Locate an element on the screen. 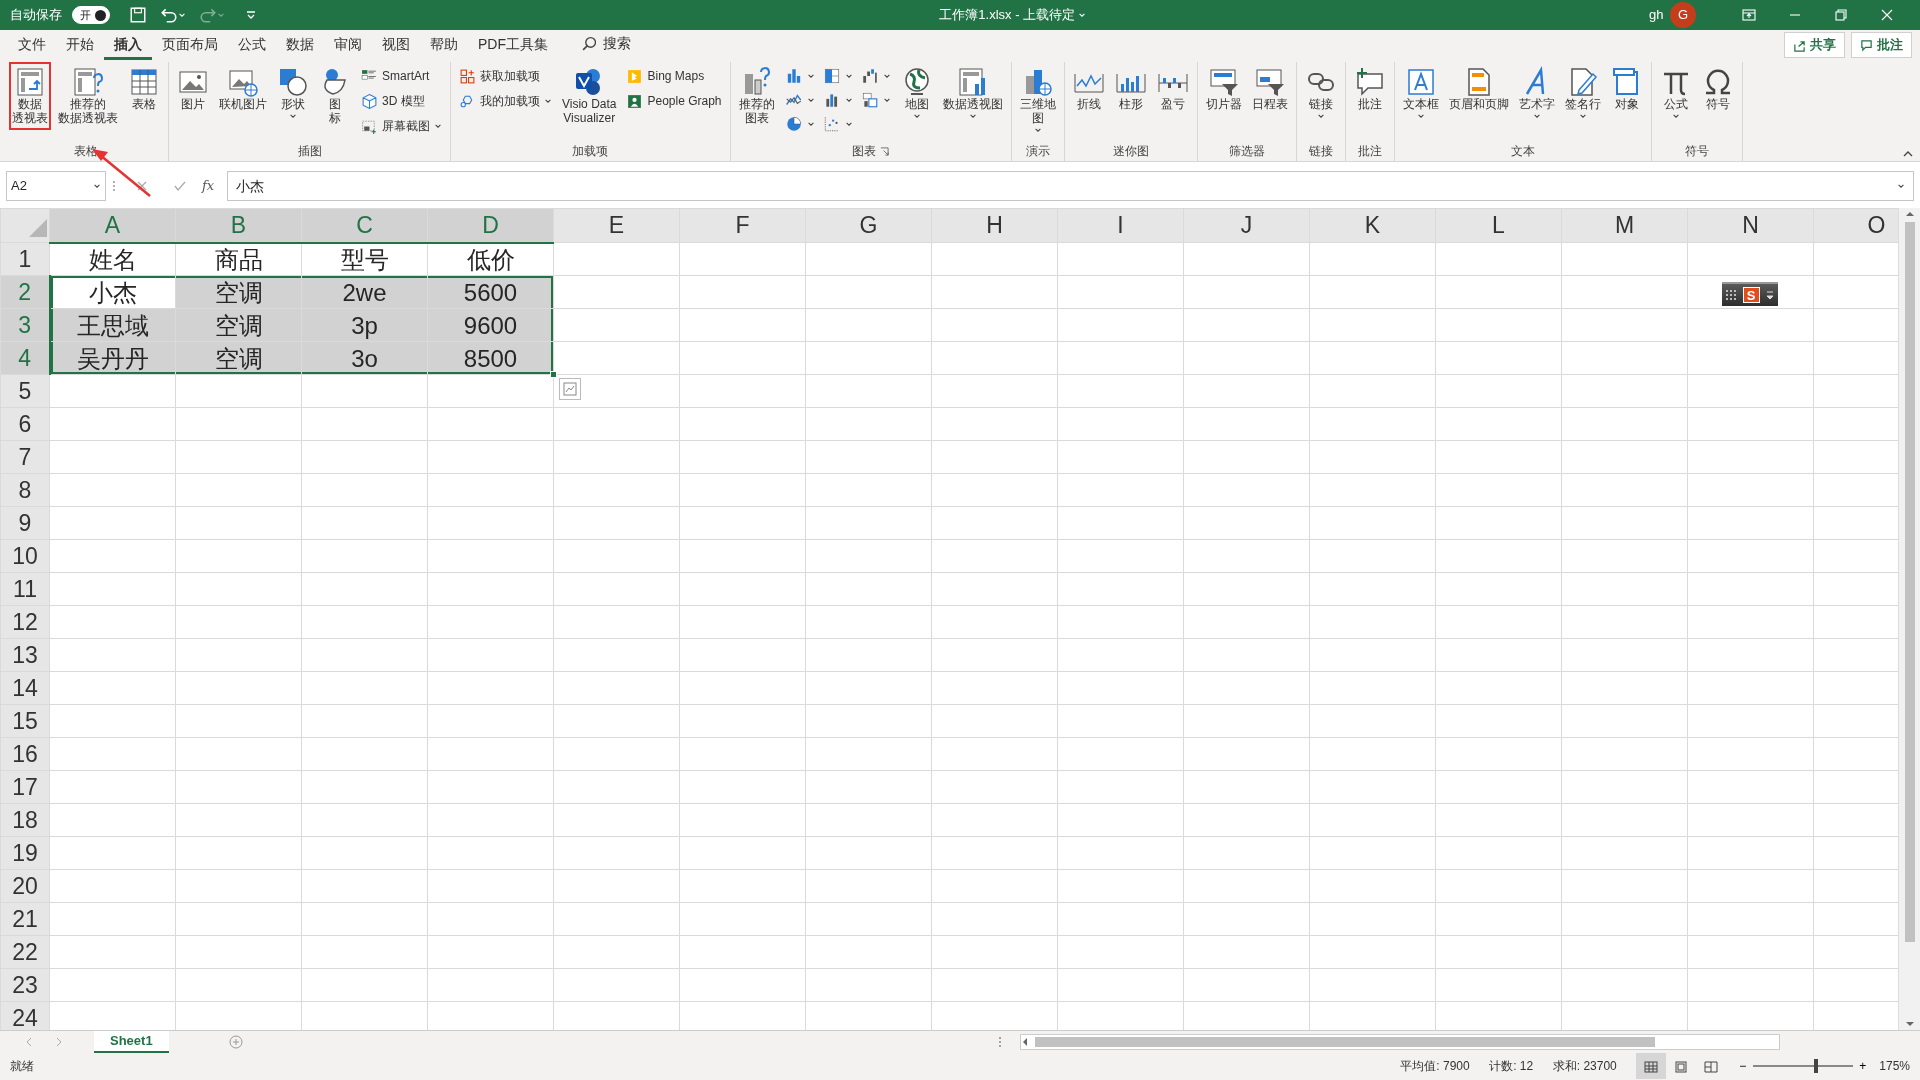 The width and height of the screenshot is (1920, 1080). ribbon-button: SmartArt is located at coordinates (401, 76).